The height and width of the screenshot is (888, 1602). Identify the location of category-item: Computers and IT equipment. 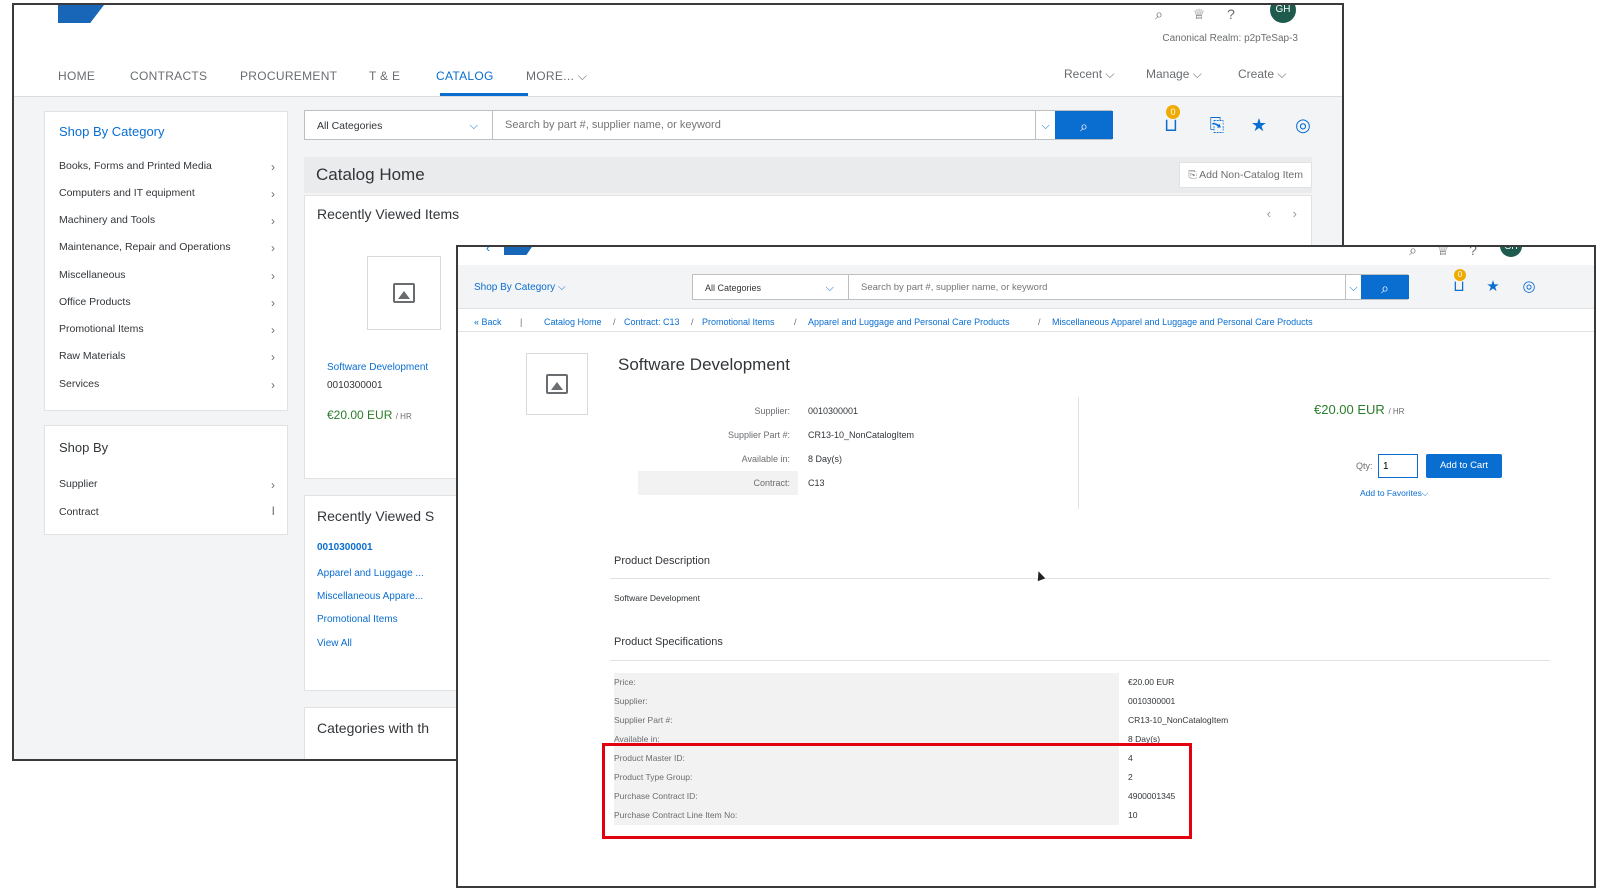
(127, 193).